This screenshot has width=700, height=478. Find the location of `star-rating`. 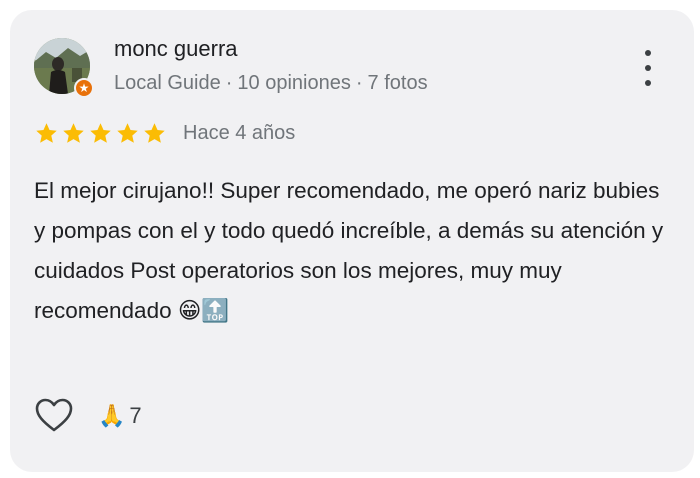

star-rating is located at coordinates (100, 133).